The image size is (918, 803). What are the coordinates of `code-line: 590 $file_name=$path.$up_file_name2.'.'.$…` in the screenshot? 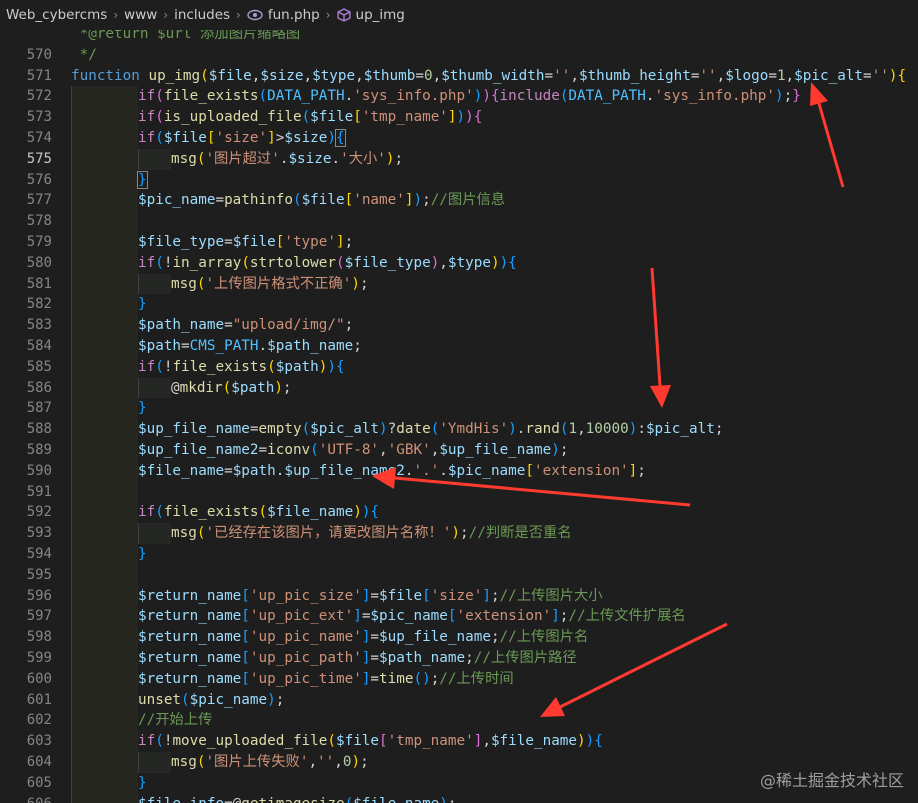 It's located at (459, 471).